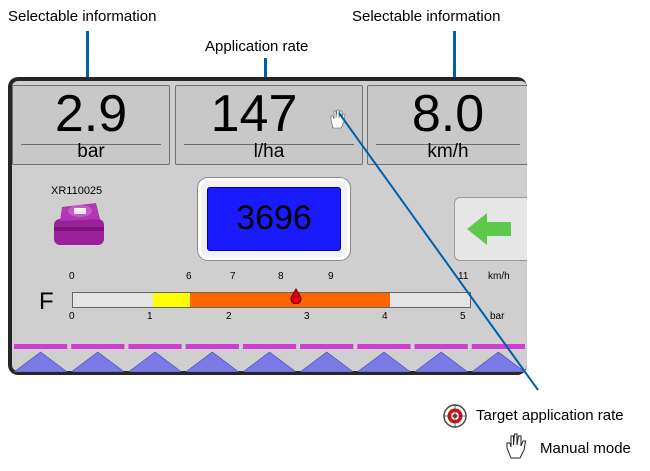 The width and height of the screenshot is (650, 471). I want to click on nozzle-icon, so click(80, 224).